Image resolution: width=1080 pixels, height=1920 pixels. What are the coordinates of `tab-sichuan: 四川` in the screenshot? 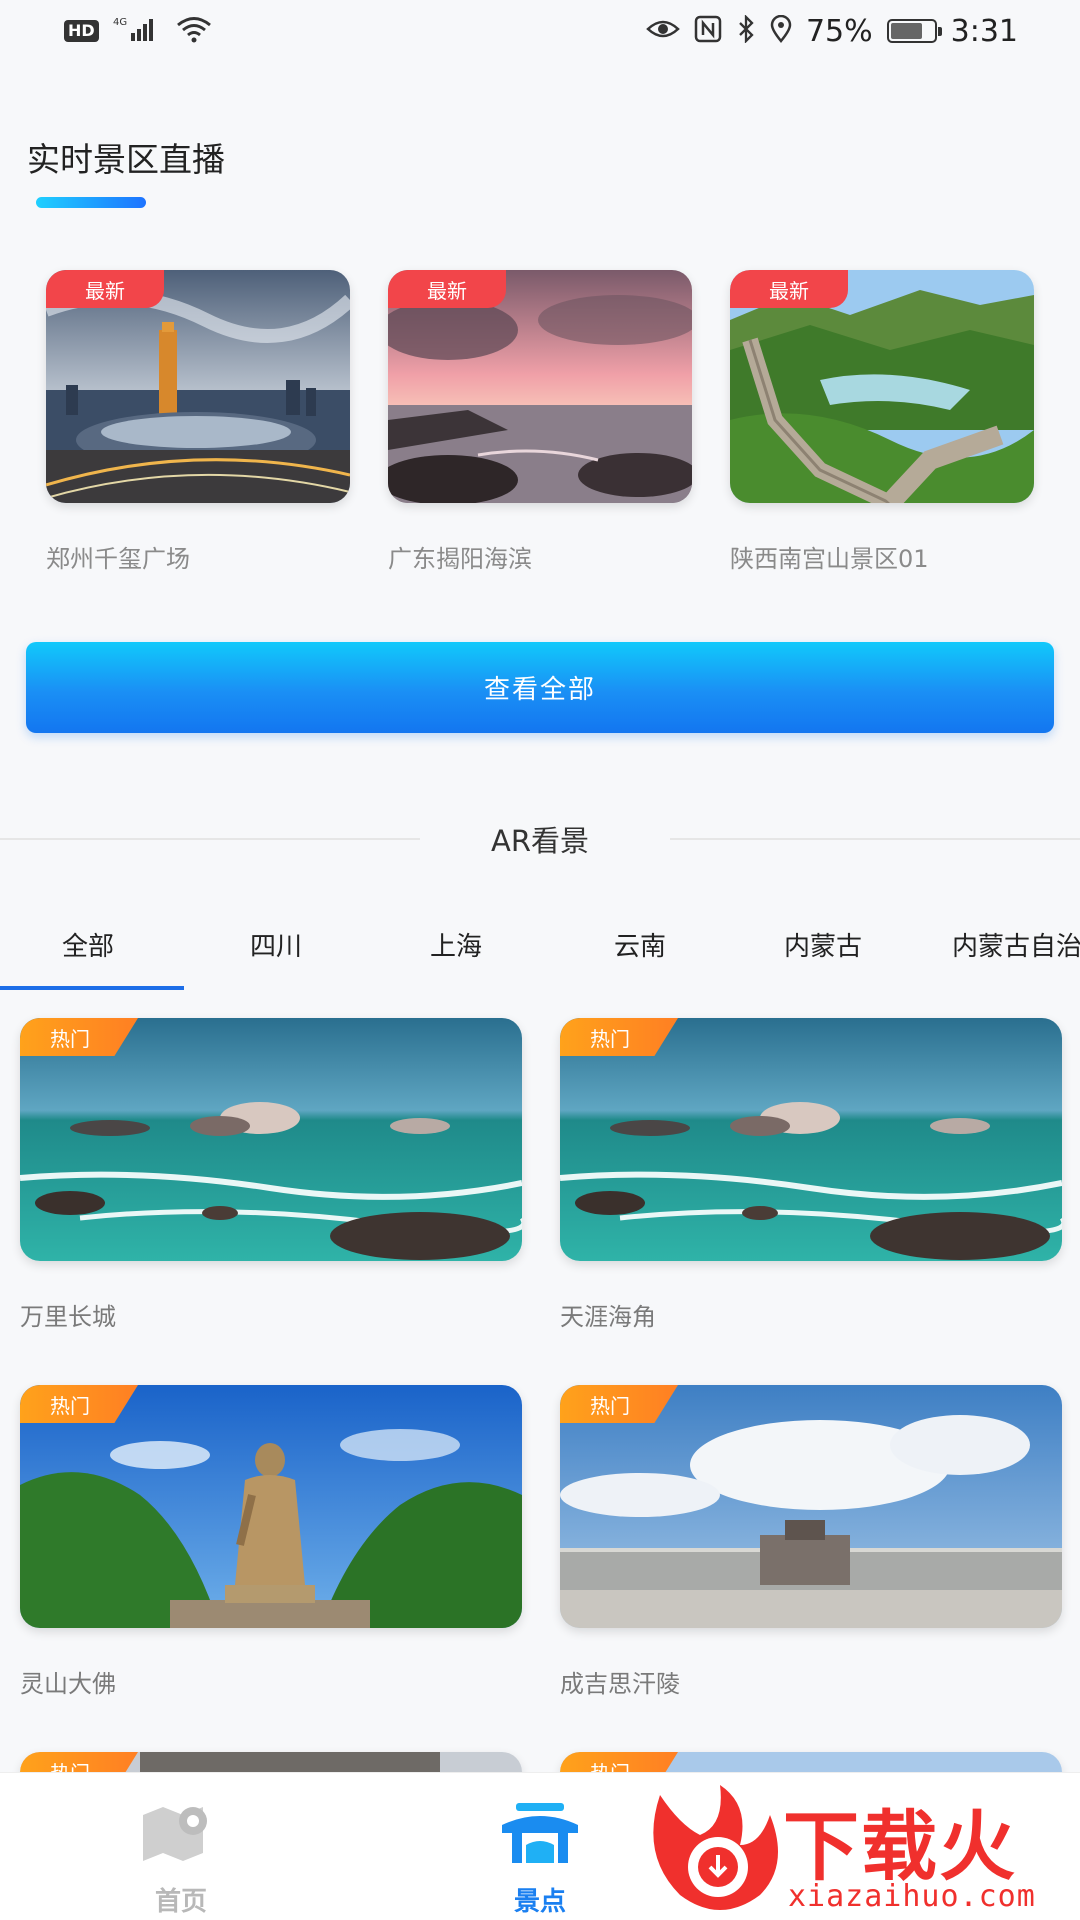 It's located at (276, 944).